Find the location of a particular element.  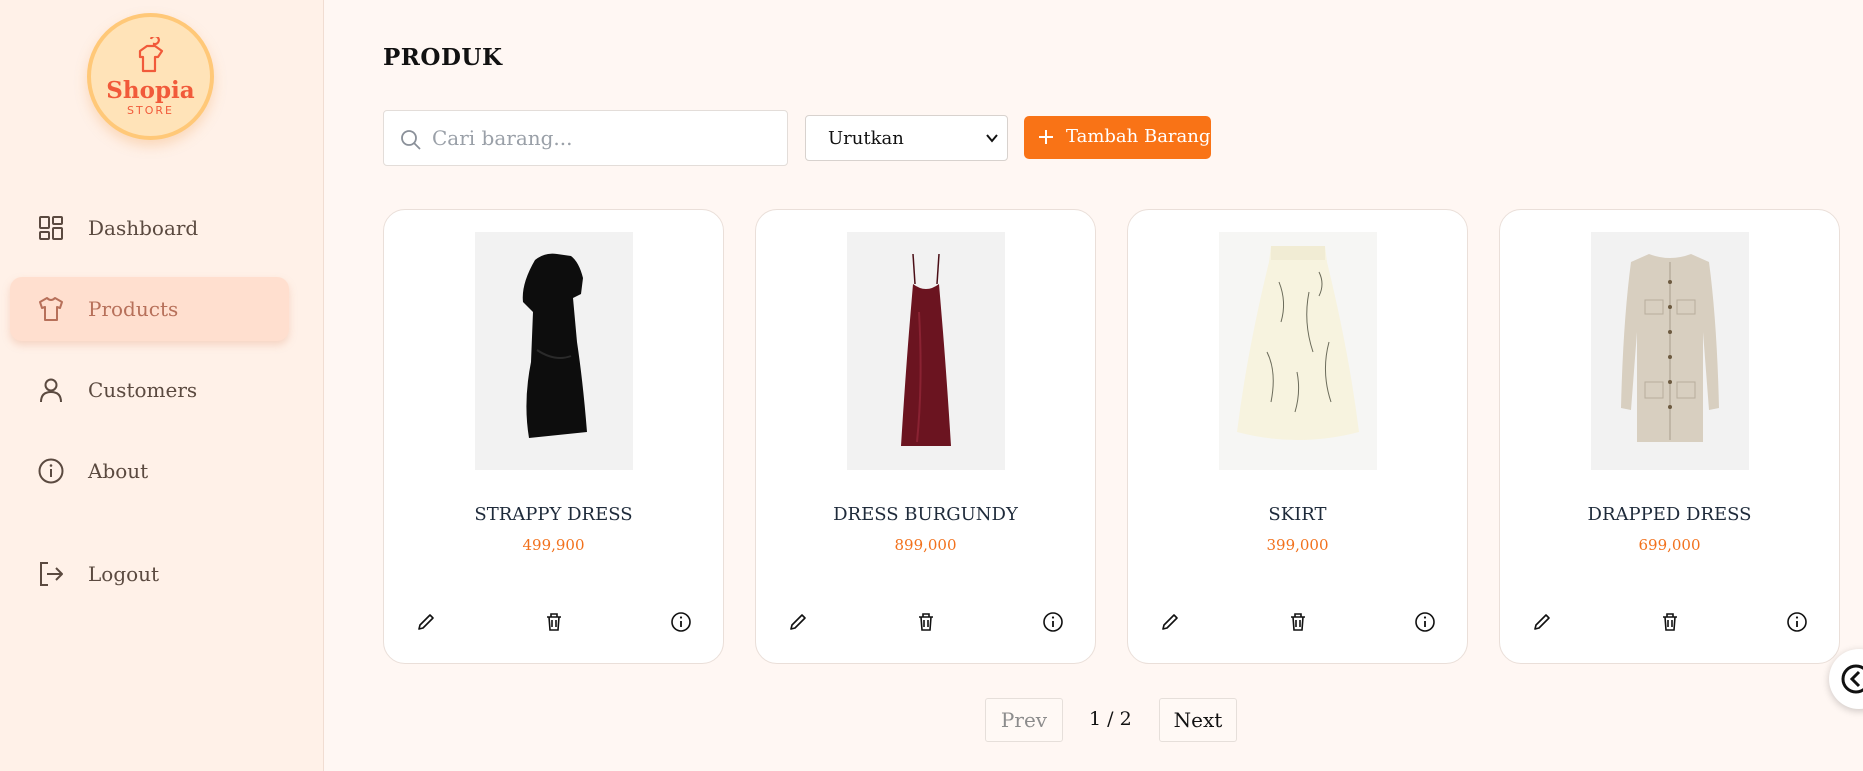

product-name: DRESS BURGUNDY is located at coordinates (925, 514).